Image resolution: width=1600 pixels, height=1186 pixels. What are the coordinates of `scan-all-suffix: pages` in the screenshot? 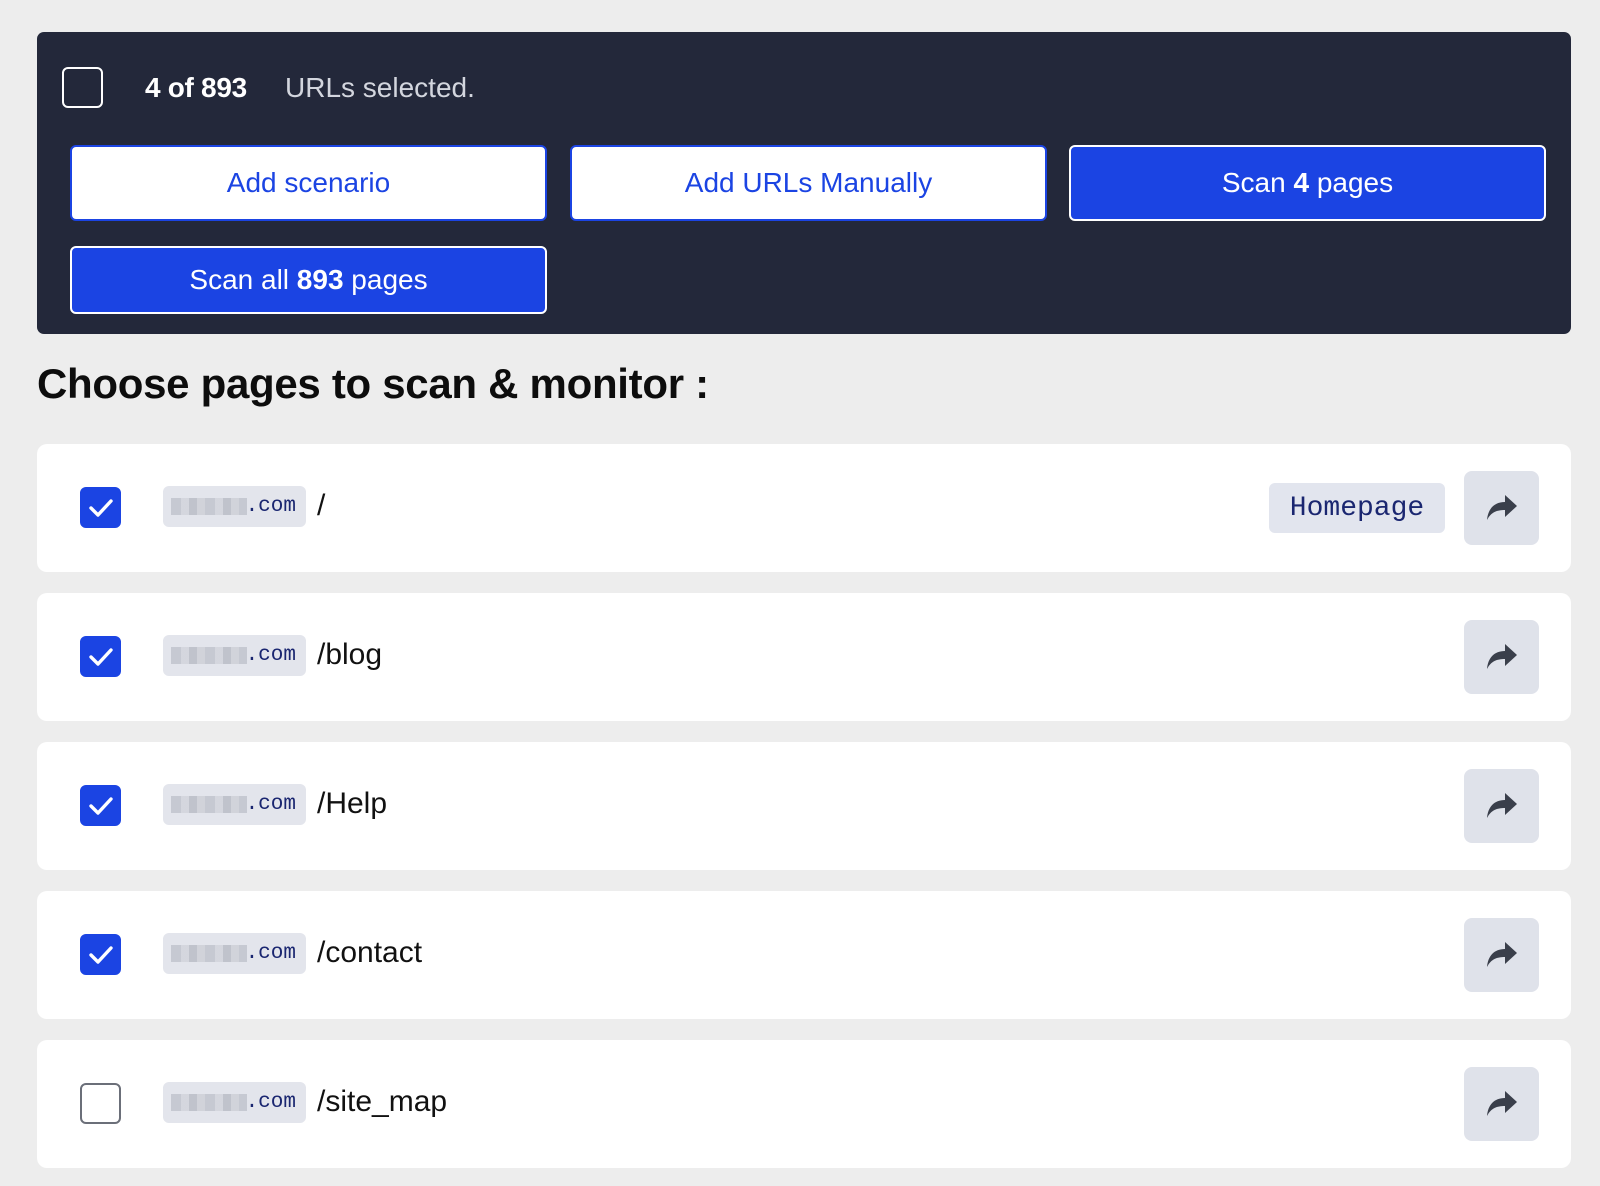 It's located at (385, 279).